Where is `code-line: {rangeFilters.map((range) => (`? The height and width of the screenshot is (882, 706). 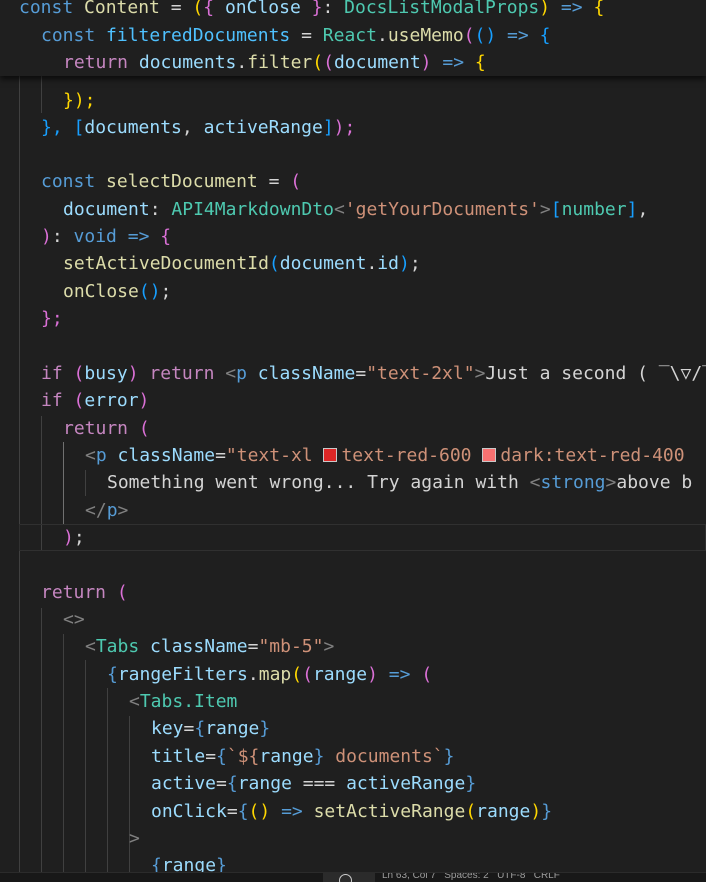
code-line: {rangeFilters.map((range) => ( is located at coordinates (269, 674).